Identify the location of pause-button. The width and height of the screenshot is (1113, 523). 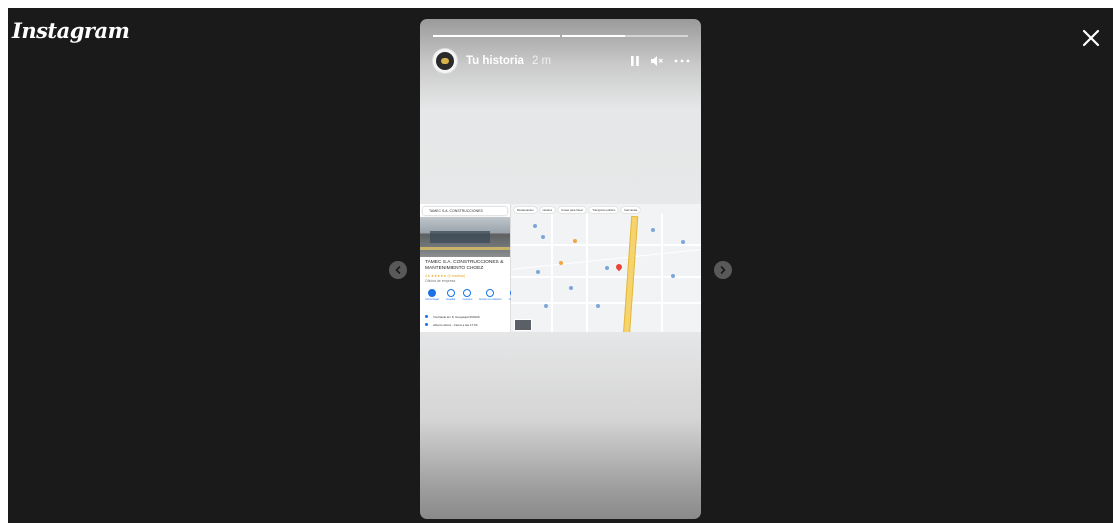
(635, 61).